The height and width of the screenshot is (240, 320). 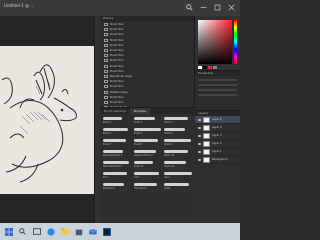 I want to click on swatch-row, so click(x=207, y=67).